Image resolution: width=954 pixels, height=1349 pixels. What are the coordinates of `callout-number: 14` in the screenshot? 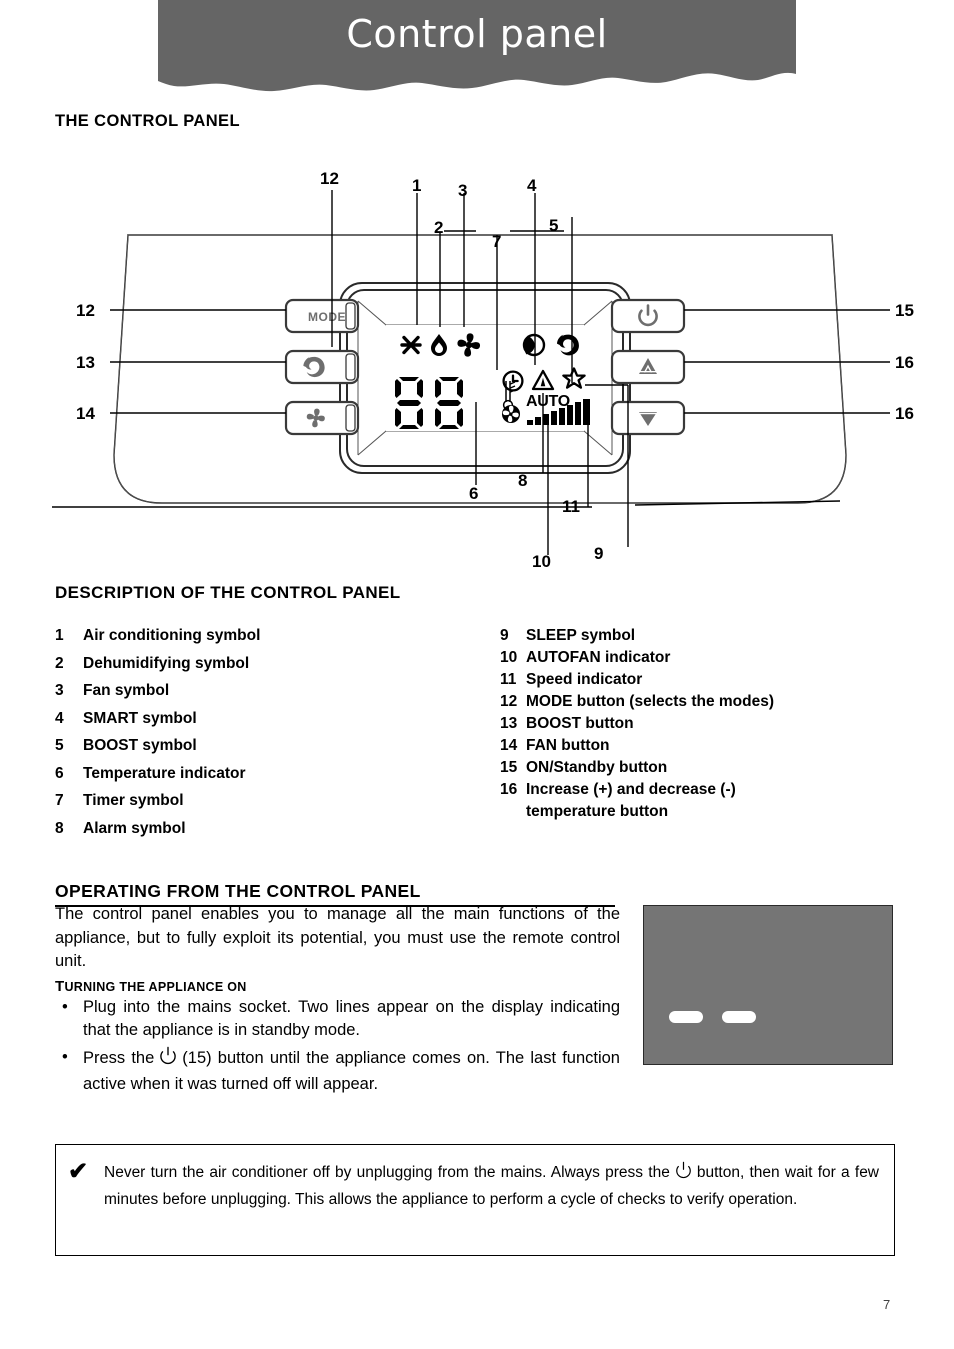 It's located at (85, 413).